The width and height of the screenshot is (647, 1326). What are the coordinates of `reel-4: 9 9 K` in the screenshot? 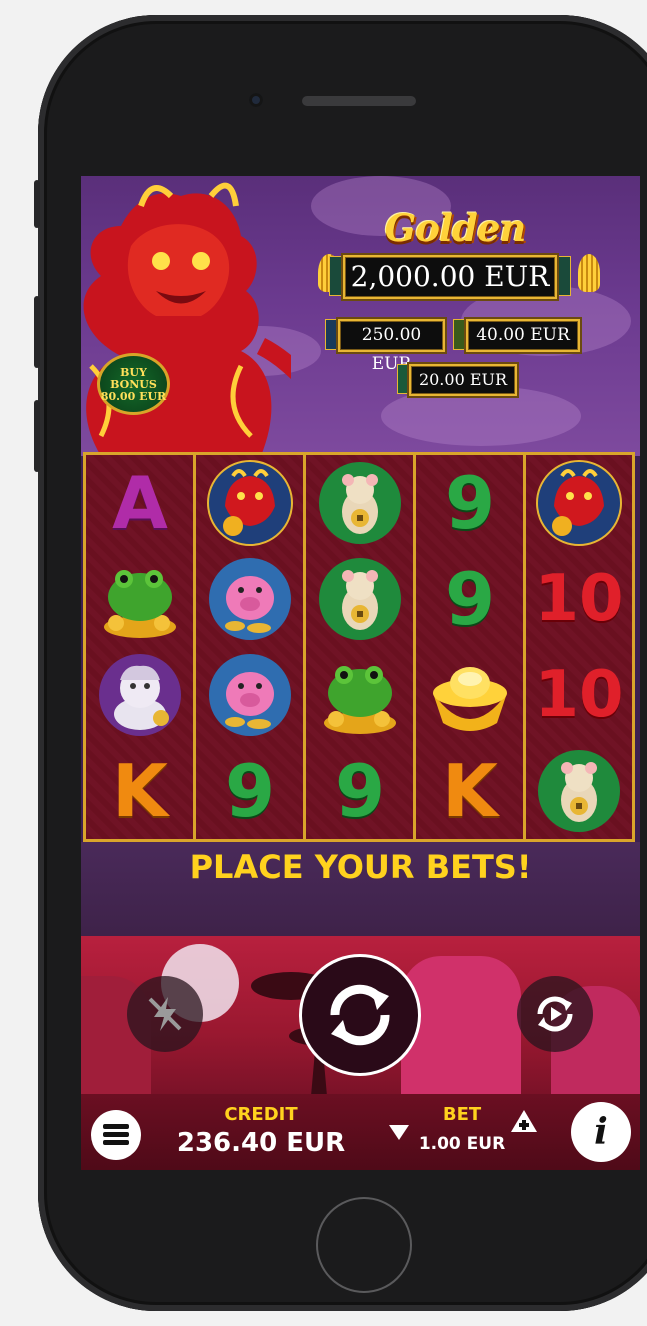 It's located at (471, 647).